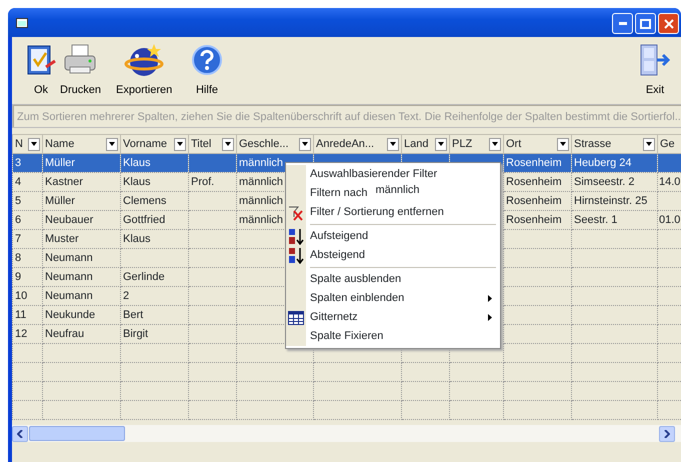  I want to click on table-cell: Neufrau, so click(81, 334).